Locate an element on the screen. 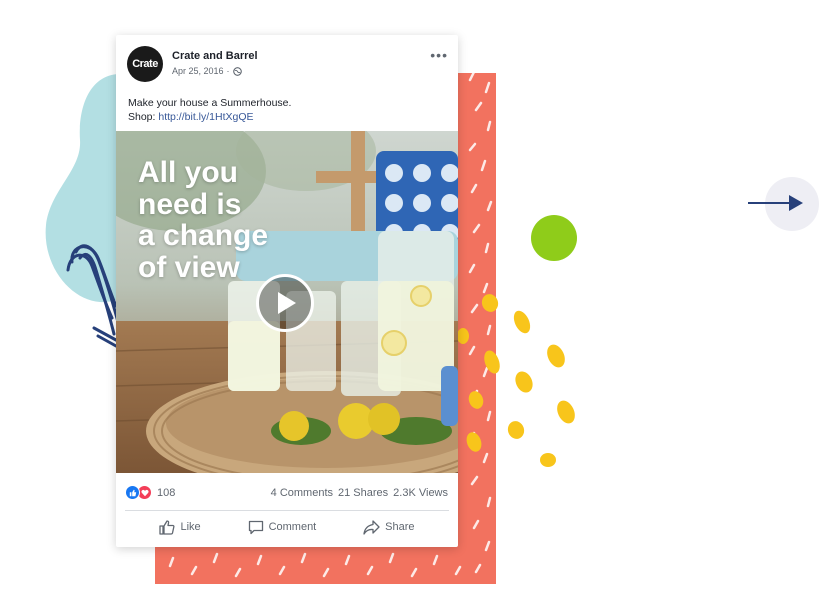 Image resolution: width=829 pixels, height=609 pixels. share-label: Share is located at coordinates (400, 527).